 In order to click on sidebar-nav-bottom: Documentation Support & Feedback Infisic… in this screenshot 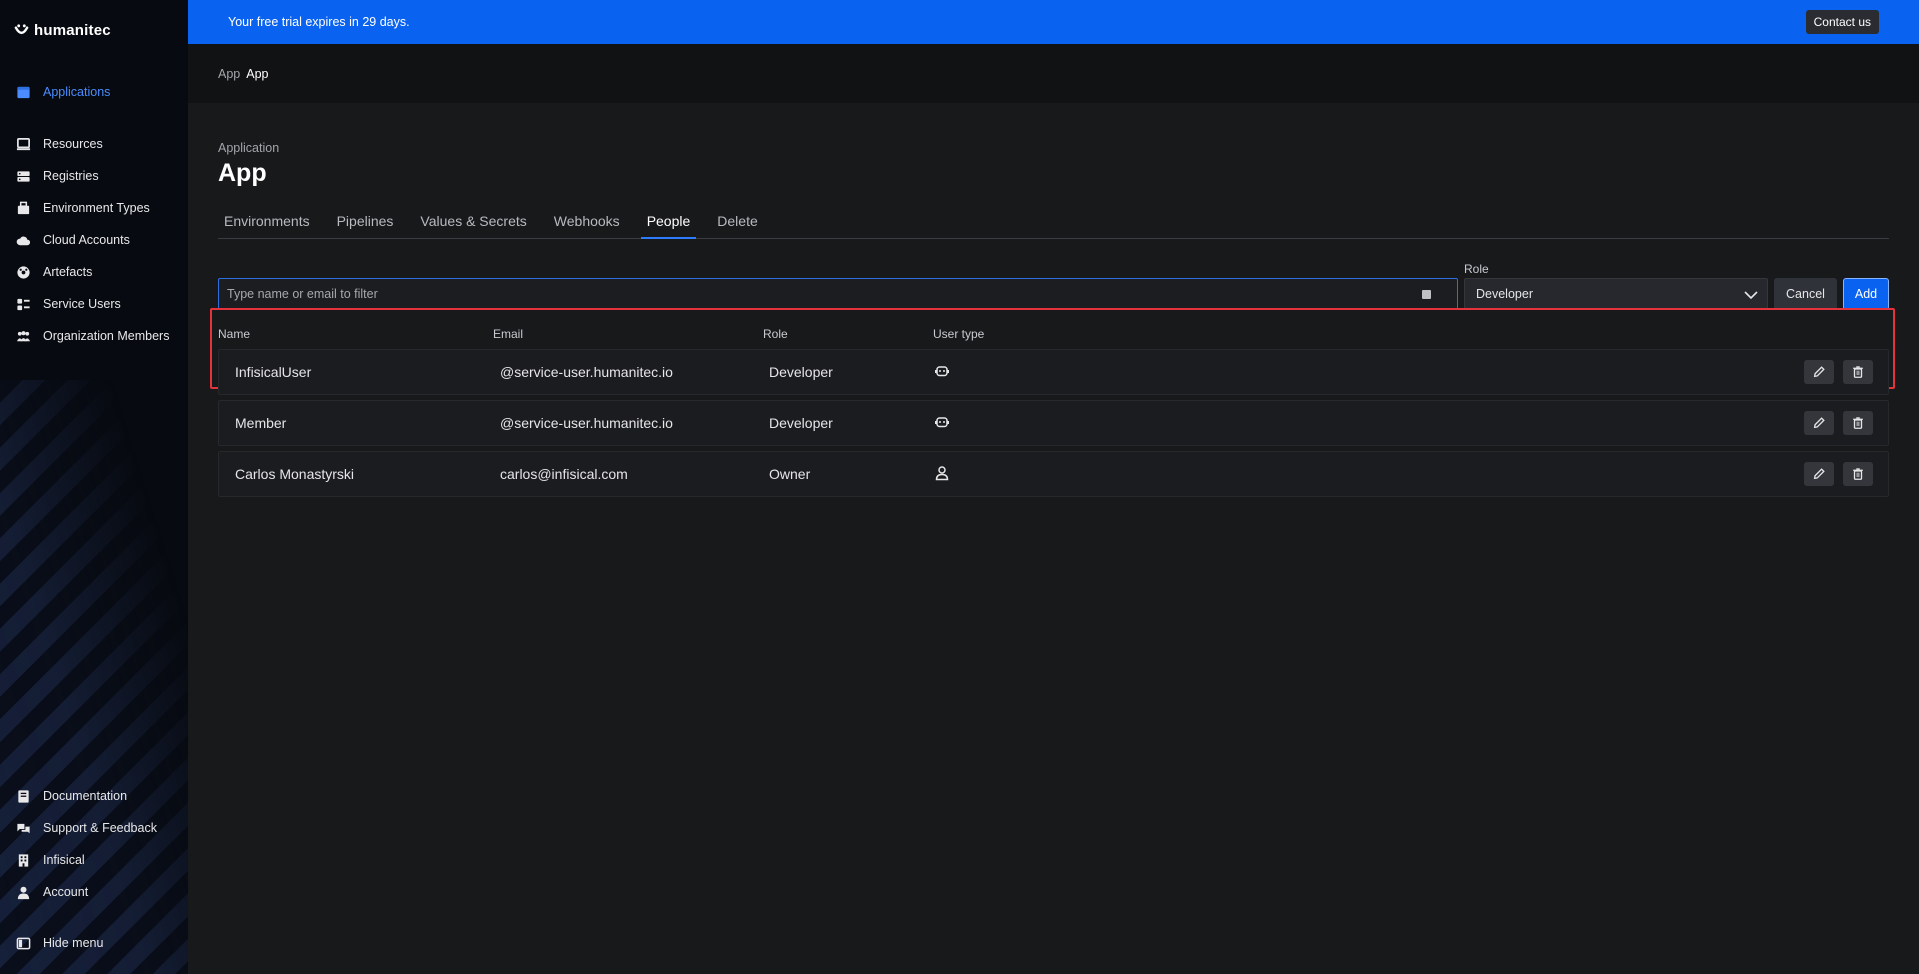, I will do `click(94, 844)`.